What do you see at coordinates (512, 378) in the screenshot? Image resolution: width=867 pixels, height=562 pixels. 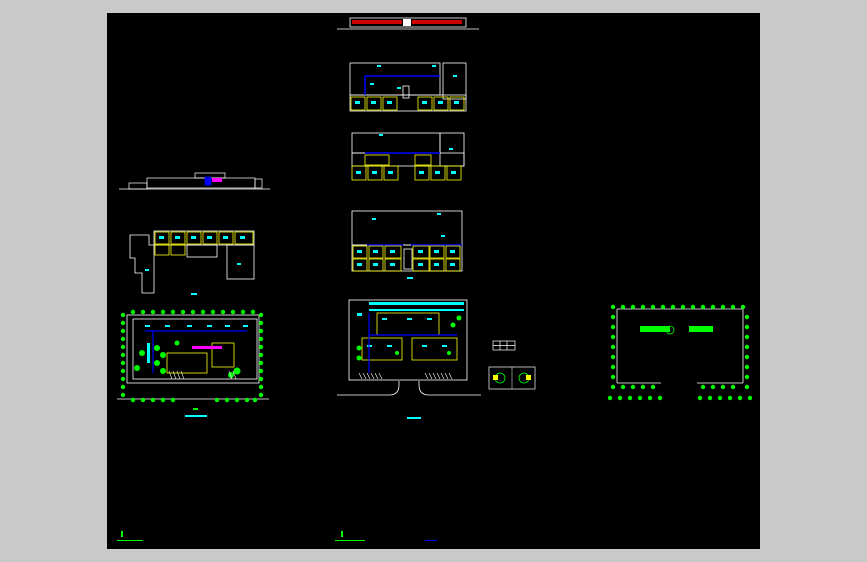 I see `court-detail` at bounding box center [512, 378].